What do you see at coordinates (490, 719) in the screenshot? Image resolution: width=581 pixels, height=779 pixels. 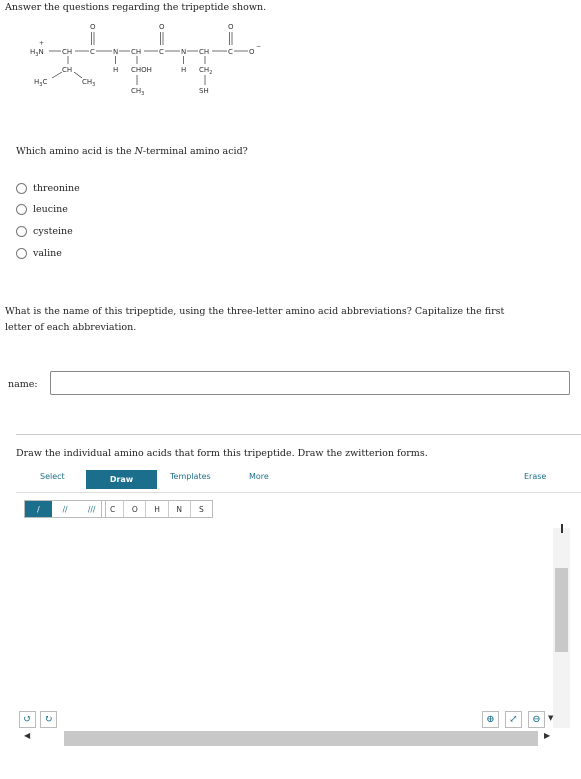 I see `zoom-in-icon: ⊕` at bounding box center [490, 719].